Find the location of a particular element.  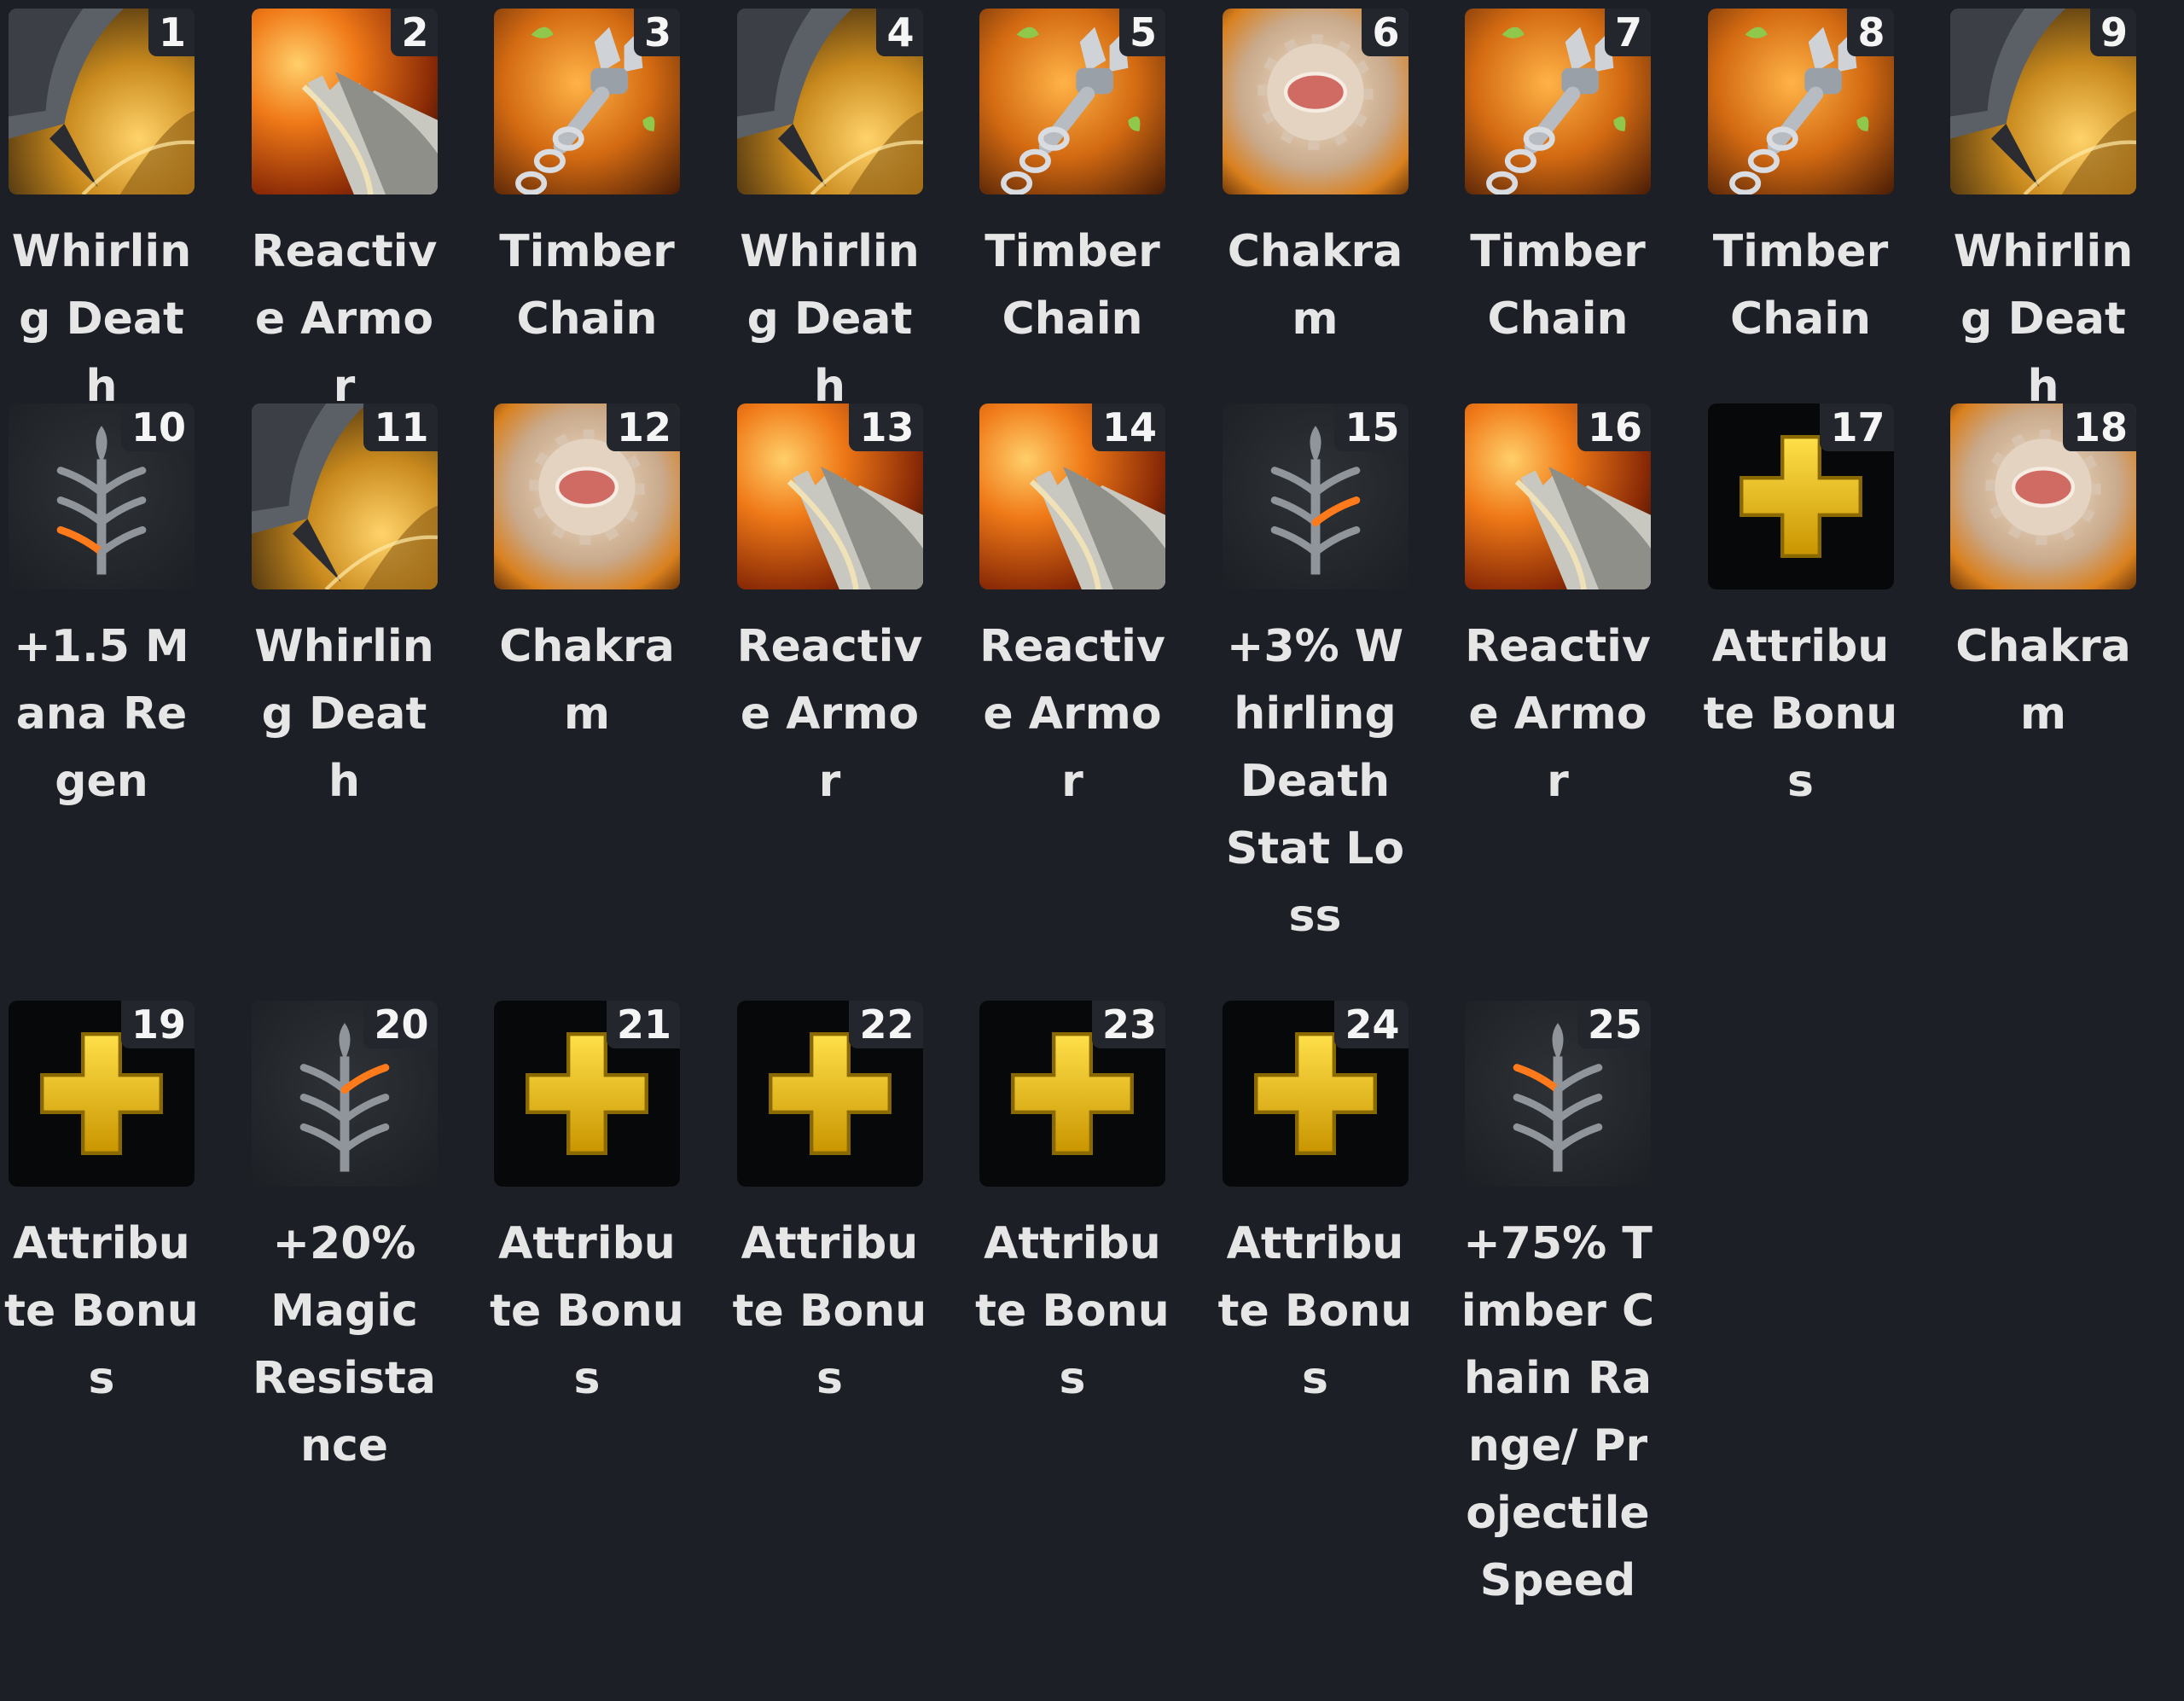

level-badge: 18 is located at coordinates (2099, 427).